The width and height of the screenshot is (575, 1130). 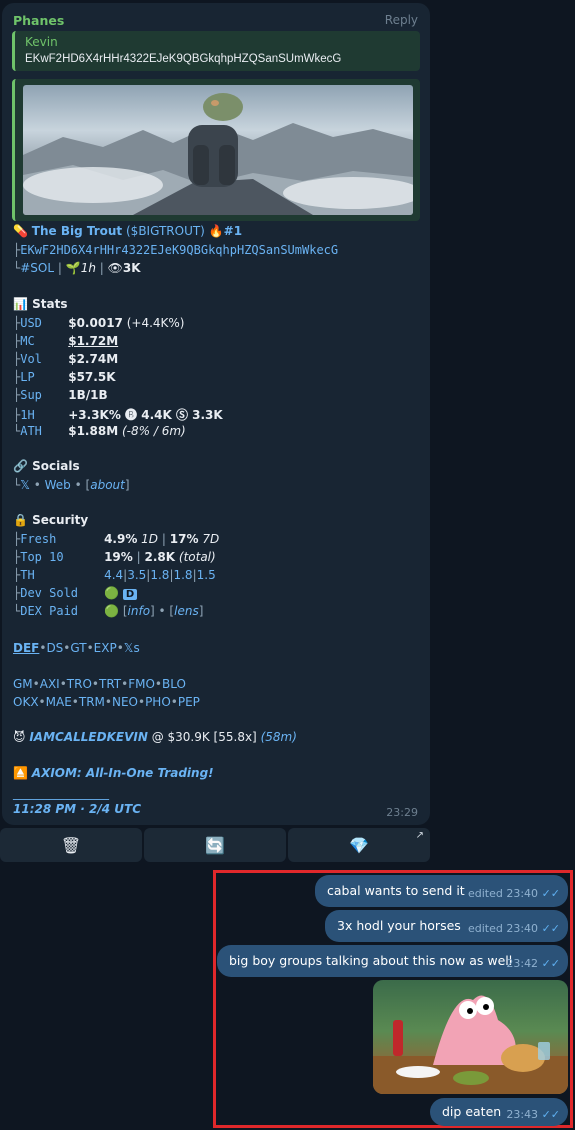 What do you see at coordinates (25, 485) in the screenshot?
I see `x-link: 𝕏` at bounding box center [25, 485].